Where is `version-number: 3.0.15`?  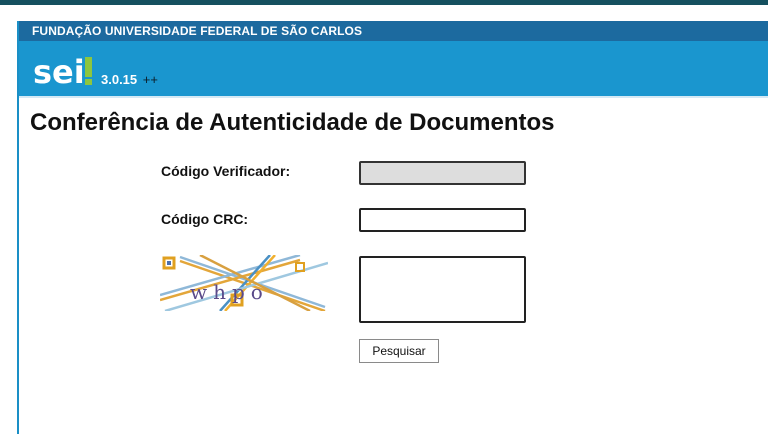
version-number: 3.0.15 is located at coordinates (119, 79).